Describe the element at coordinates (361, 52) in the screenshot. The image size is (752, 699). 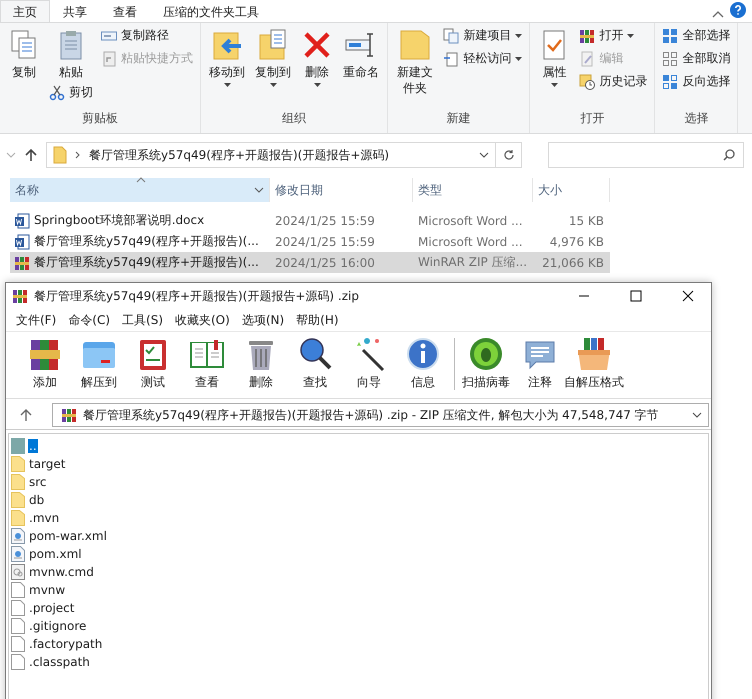
I see `ribbon-button: 重命名` at that location.